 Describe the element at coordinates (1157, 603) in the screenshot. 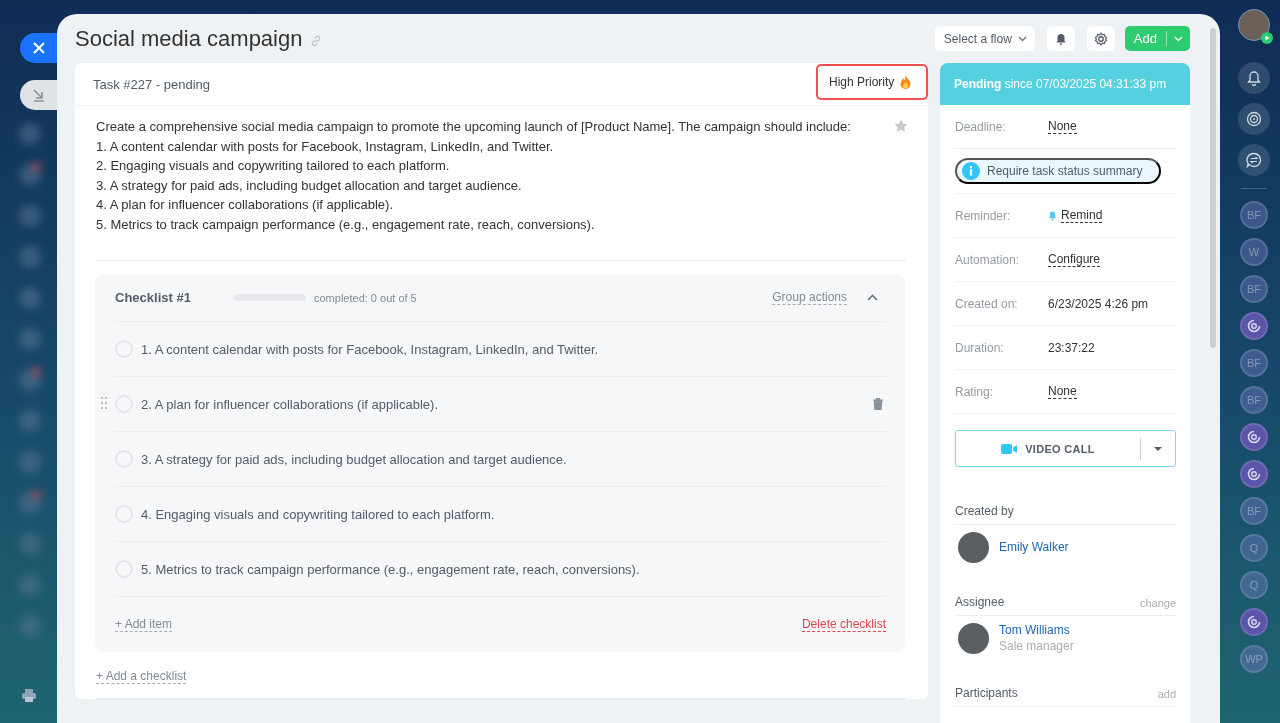

I see `section-action-link: change` at that location.